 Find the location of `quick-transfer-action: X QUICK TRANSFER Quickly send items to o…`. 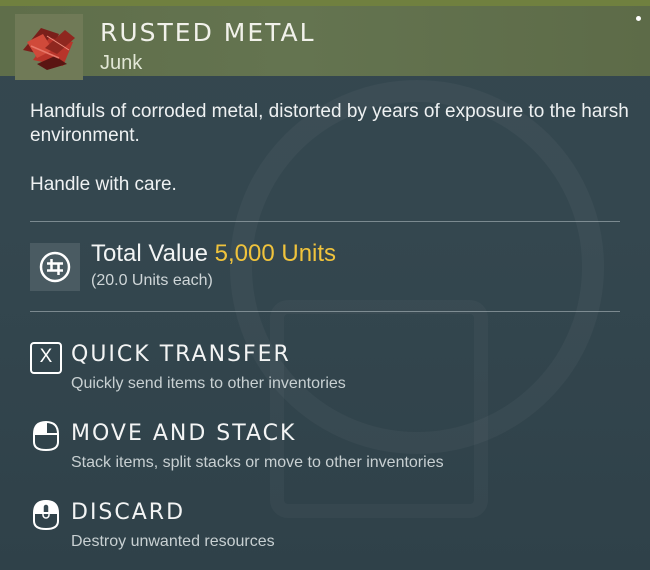

quick-transfer-action: X QUICK TRANSFER Quickly send items to o… is located at coordinates (330, 371).